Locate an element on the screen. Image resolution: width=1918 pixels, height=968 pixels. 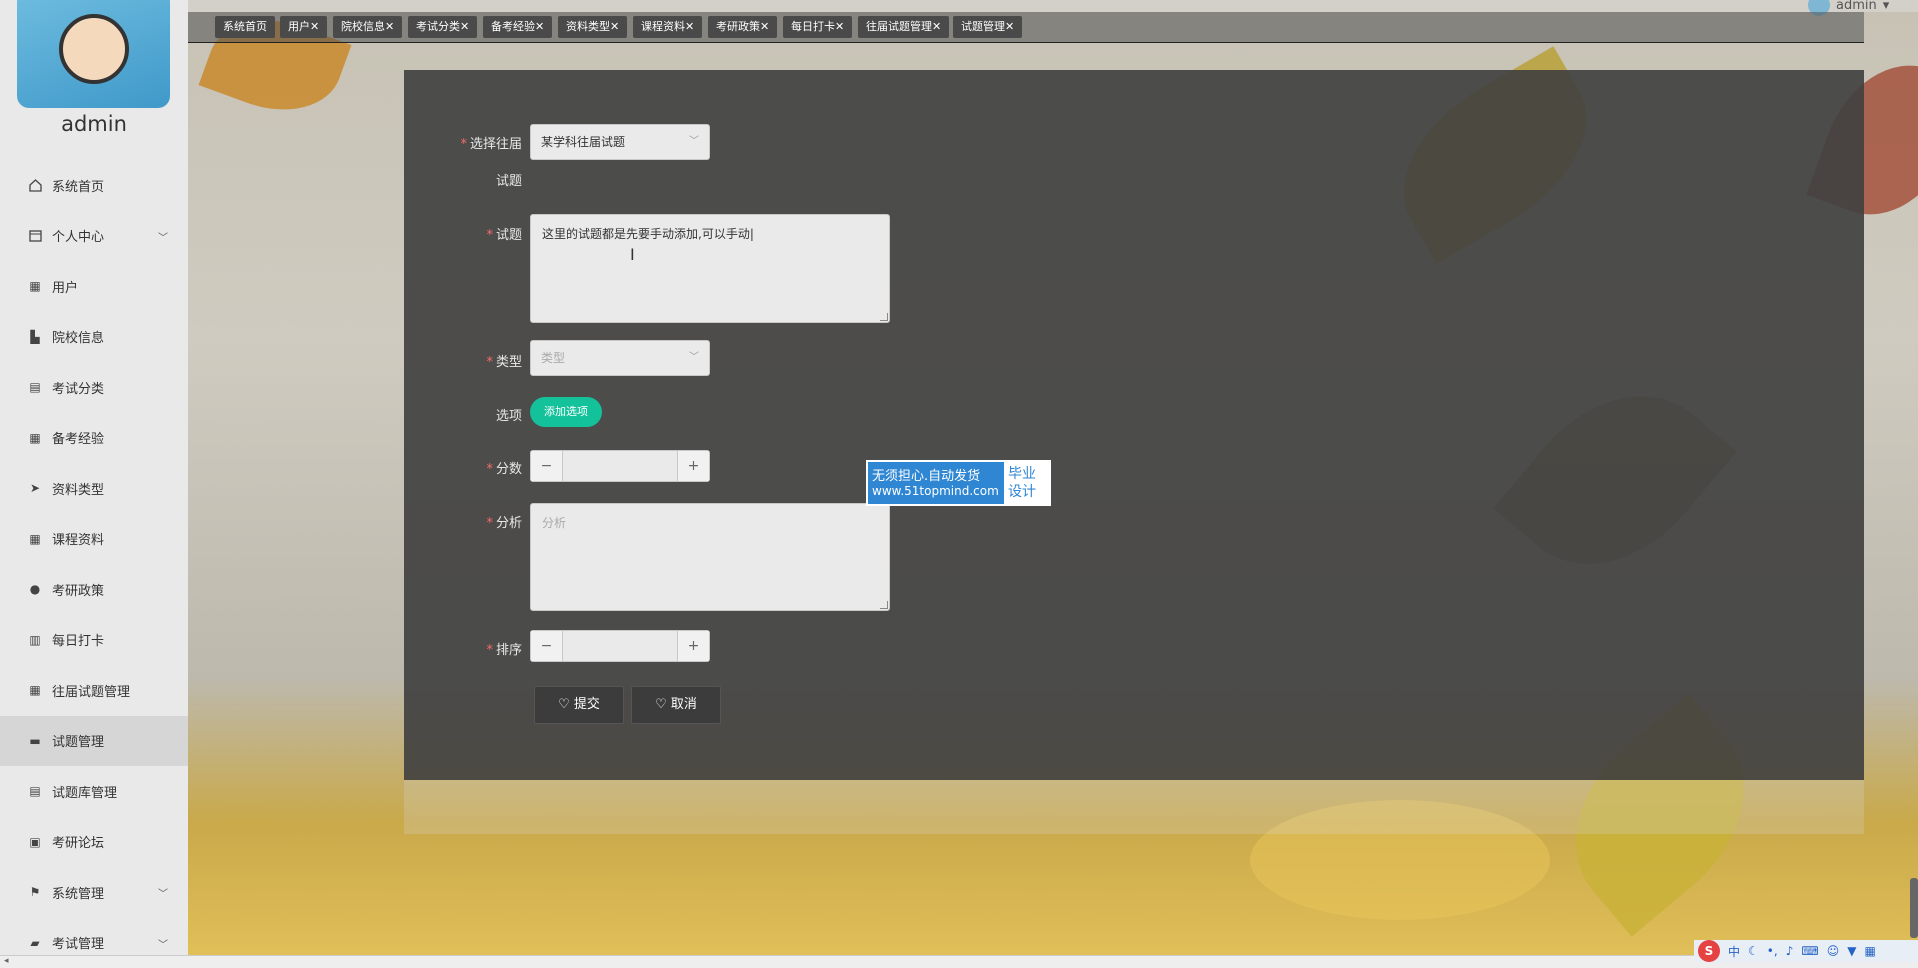
ime-mode: 中 is located at coordinates (1734, 951).